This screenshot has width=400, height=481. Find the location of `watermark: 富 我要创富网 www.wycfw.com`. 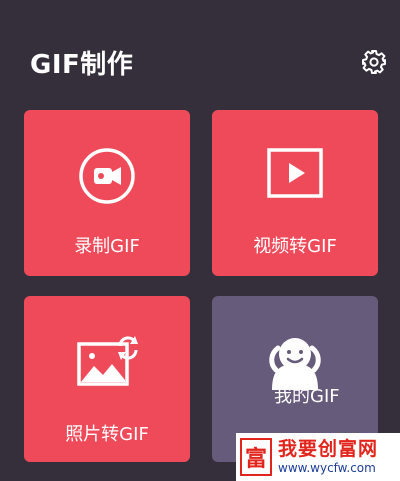

watermark: 富 我要创富网 www.wycfw.com is located at coordinates (318, 457).